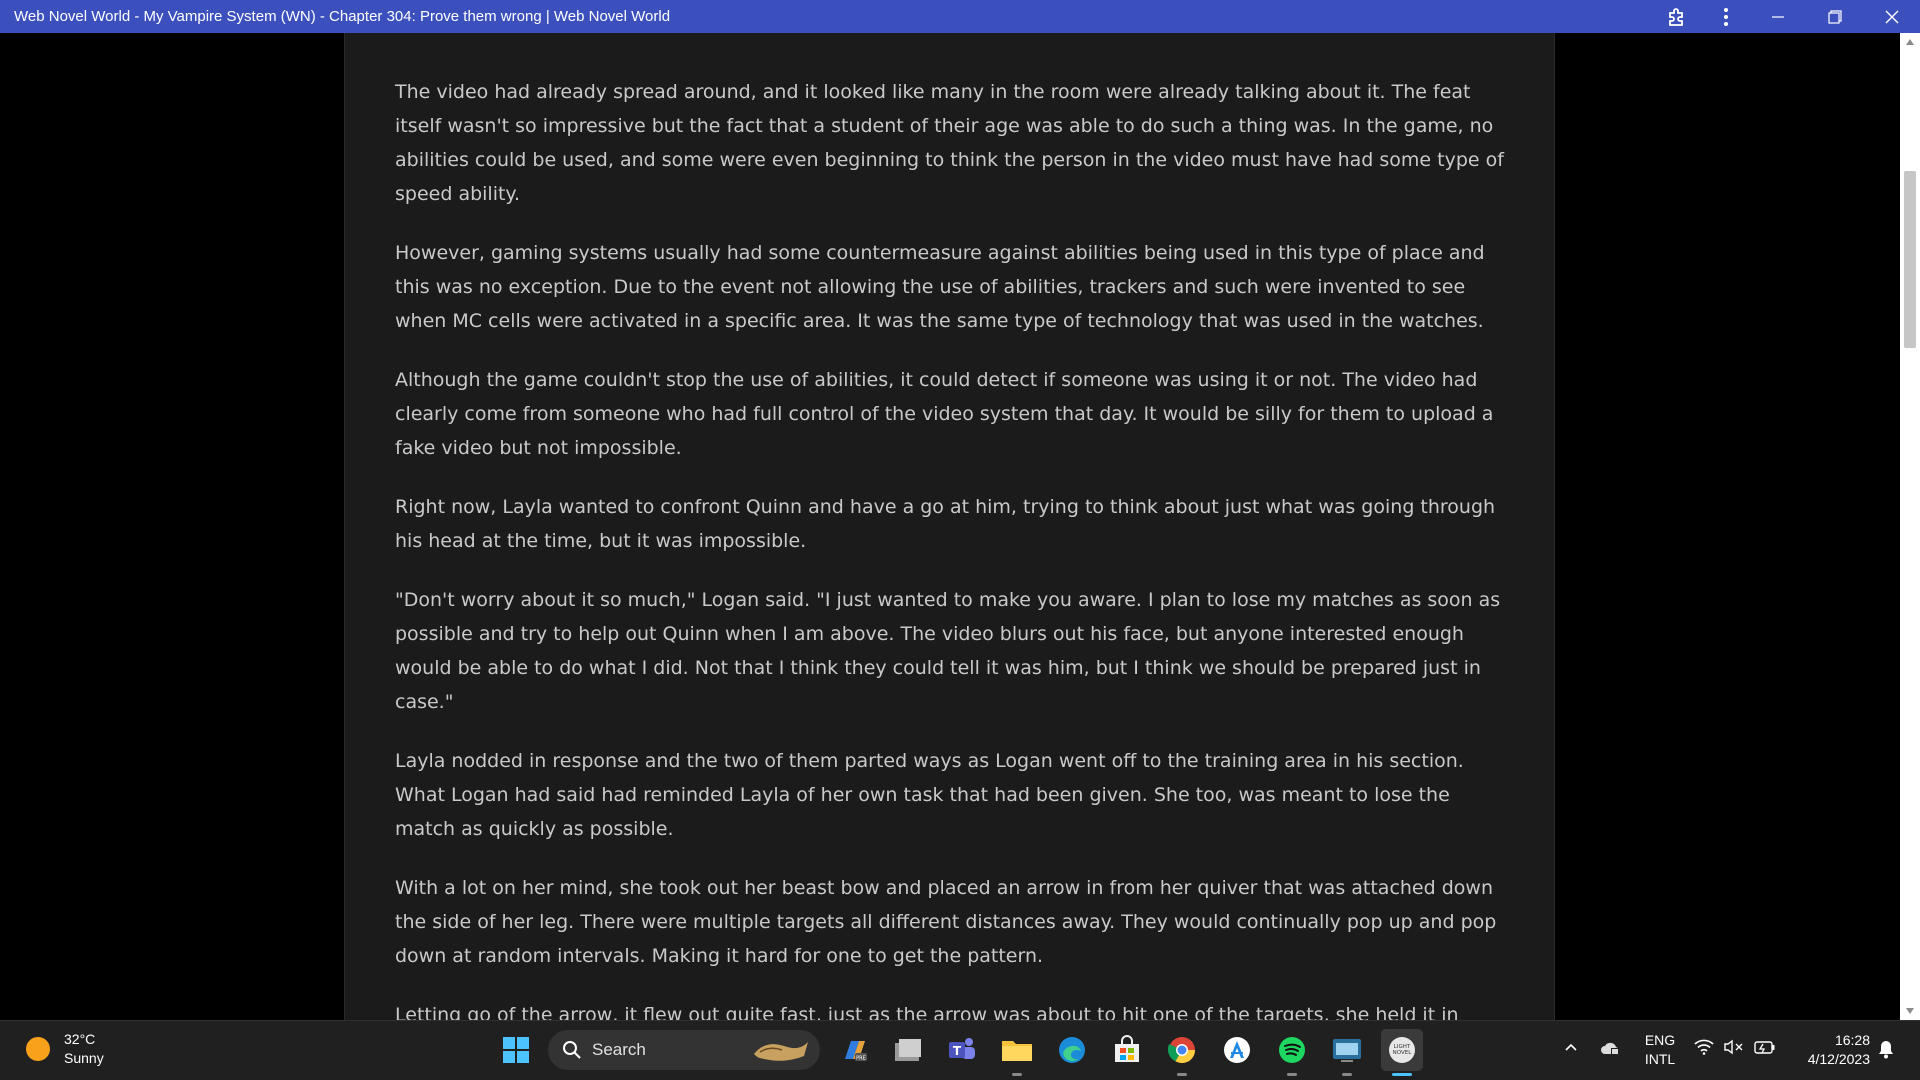  Describe the element at coordinates (861, 1059) in the screenshot. I see `svg-text: PRE` at that location.